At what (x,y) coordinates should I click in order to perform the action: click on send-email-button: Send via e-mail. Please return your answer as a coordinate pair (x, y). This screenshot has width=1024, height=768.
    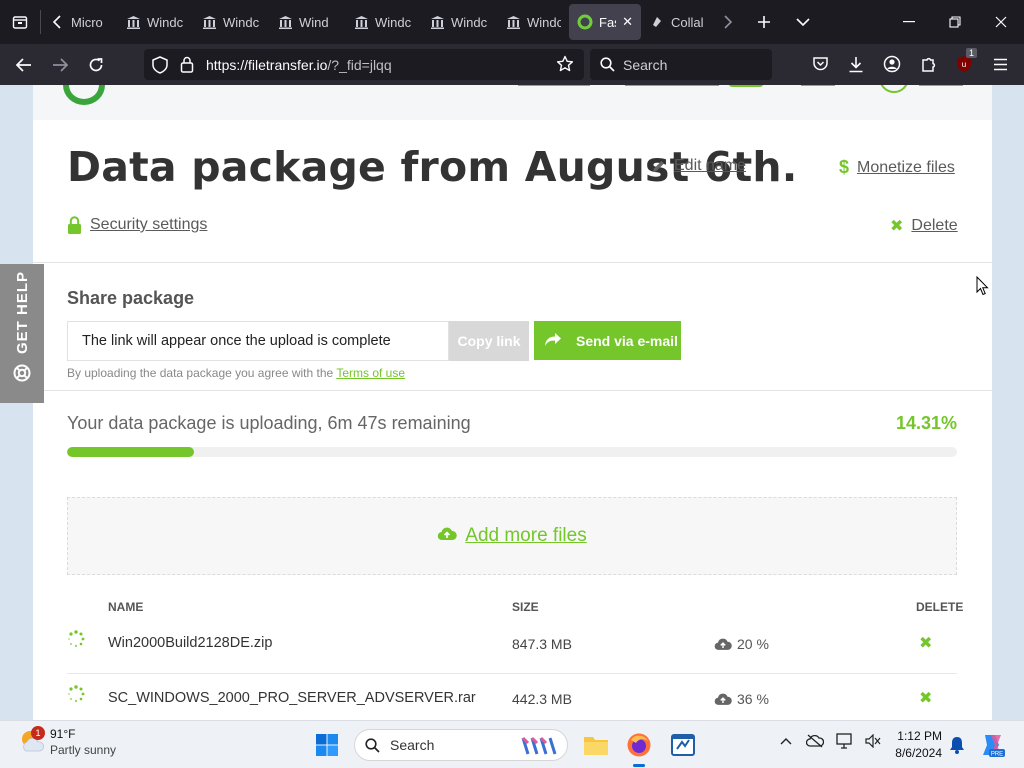
    Looking at the image, I should click on (607, 340).